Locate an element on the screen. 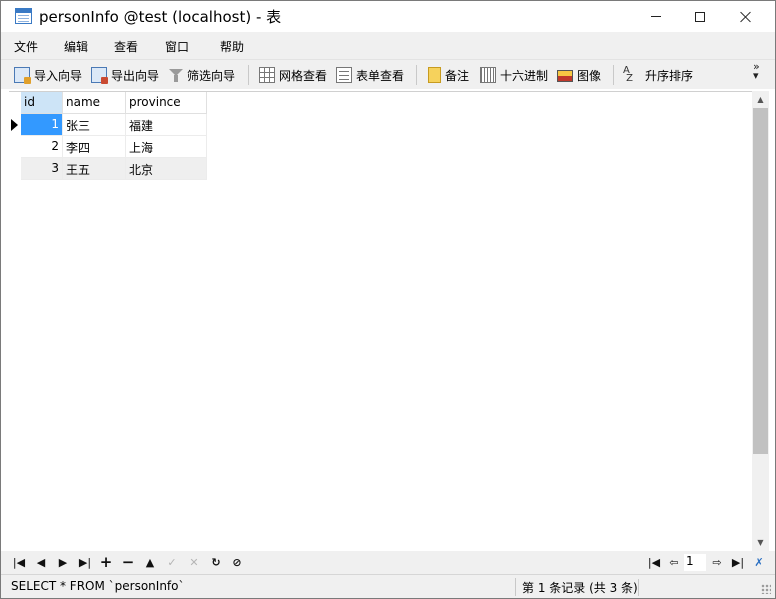 The height and width of the screenshot is (599, 776). cell-id: 2 is located at coordinates (42, 147).